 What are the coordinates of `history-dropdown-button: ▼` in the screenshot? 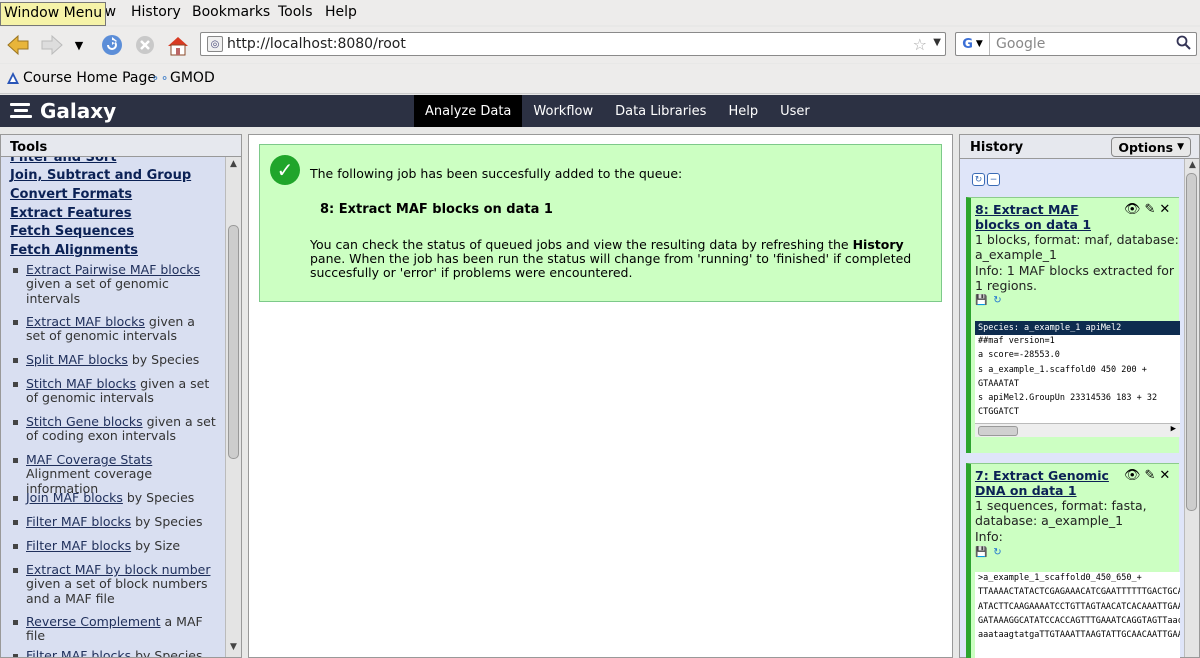 It's located at (79, 45).